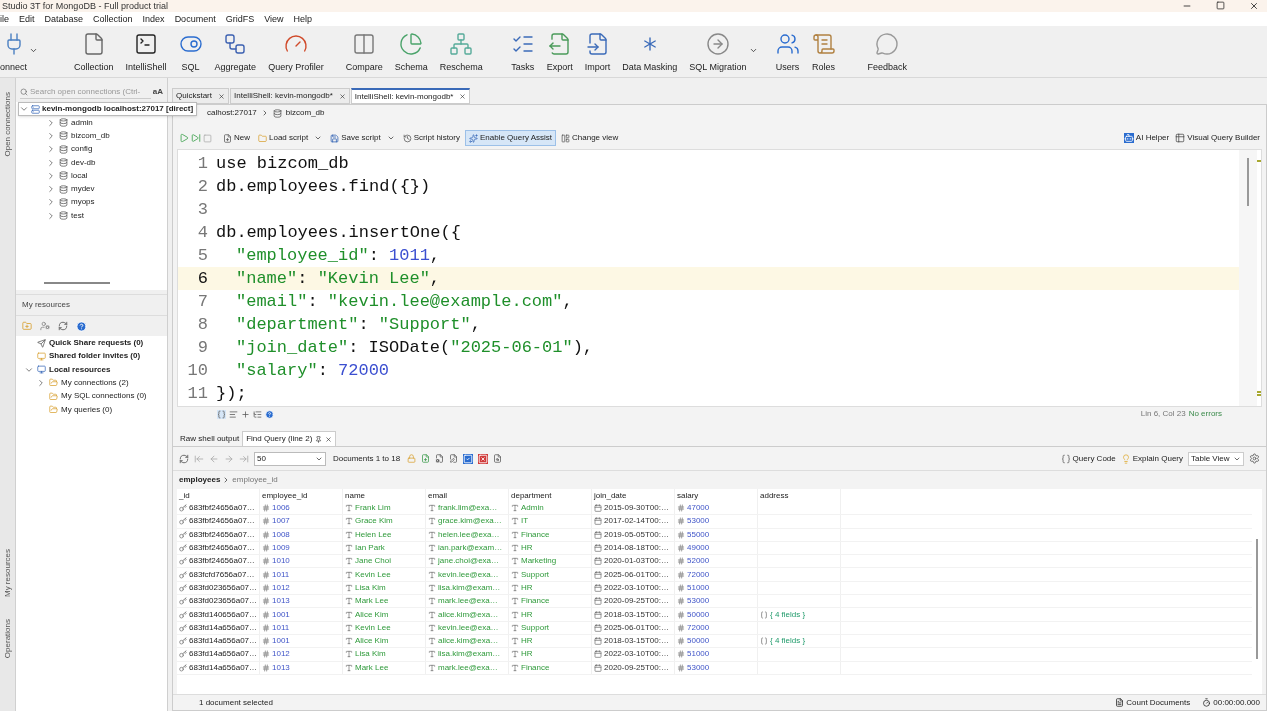 The image size is (1267, 711). What do you see at coordinates (290, 458) in the screenshot?
I see `page-size-select: 50` at bounding box center [290, 458].